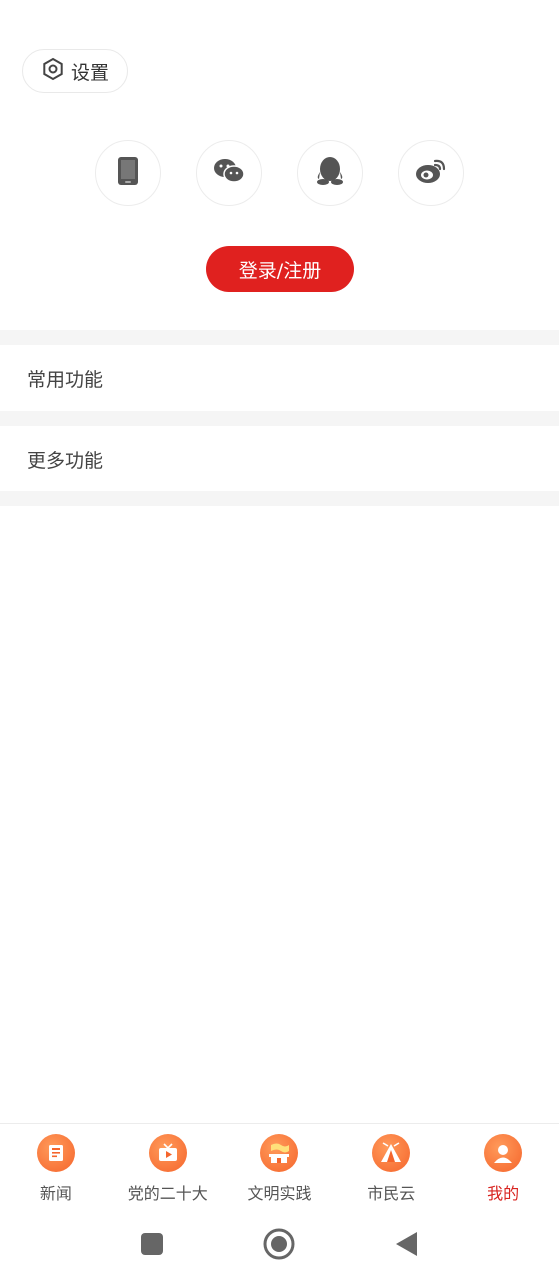 This screenshot has width=559, height=1280. I want to click on tent-icon, so click(391, 1153).